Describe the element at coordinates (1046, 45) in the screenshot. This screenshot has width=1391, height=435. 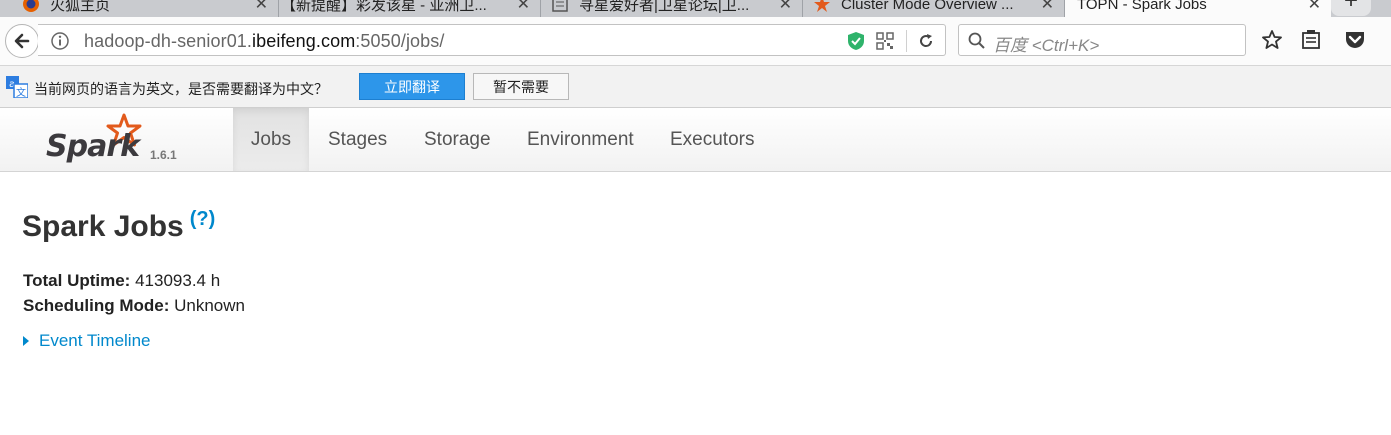
I see `search-placeholder: 百度 <Ctrl+K>` at that location.